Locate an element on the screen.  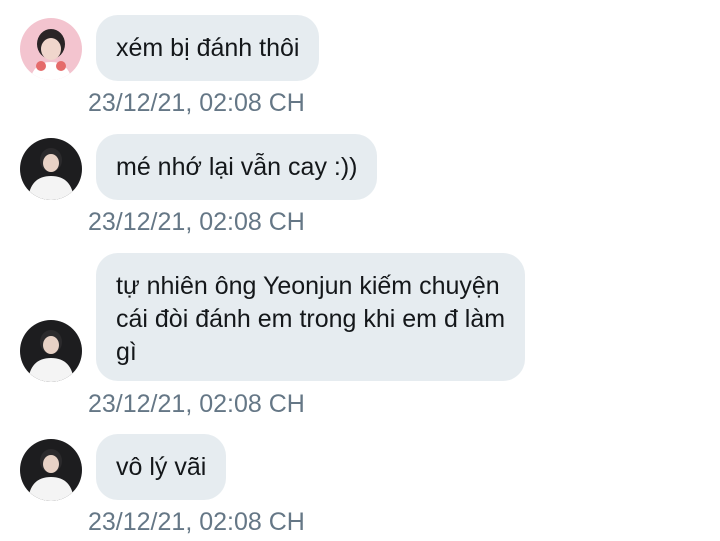
message-text-line: cái đòi đánh em trong khi em đ làm is located at coordinates (311, 319).